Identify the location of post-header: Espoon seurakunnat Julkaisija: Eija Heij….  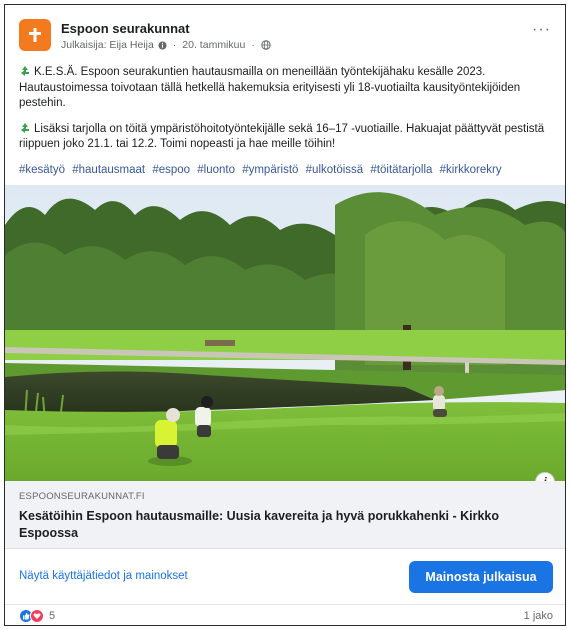
(285, 33).